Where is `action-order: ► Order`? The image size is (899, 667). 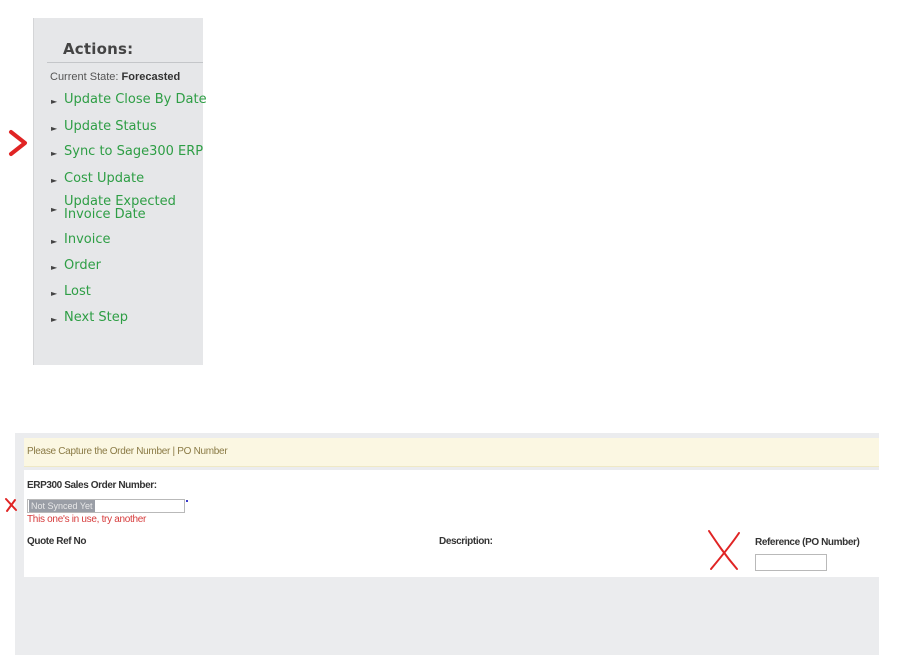 action-order: ► Order is located at coordinates (76, 266).